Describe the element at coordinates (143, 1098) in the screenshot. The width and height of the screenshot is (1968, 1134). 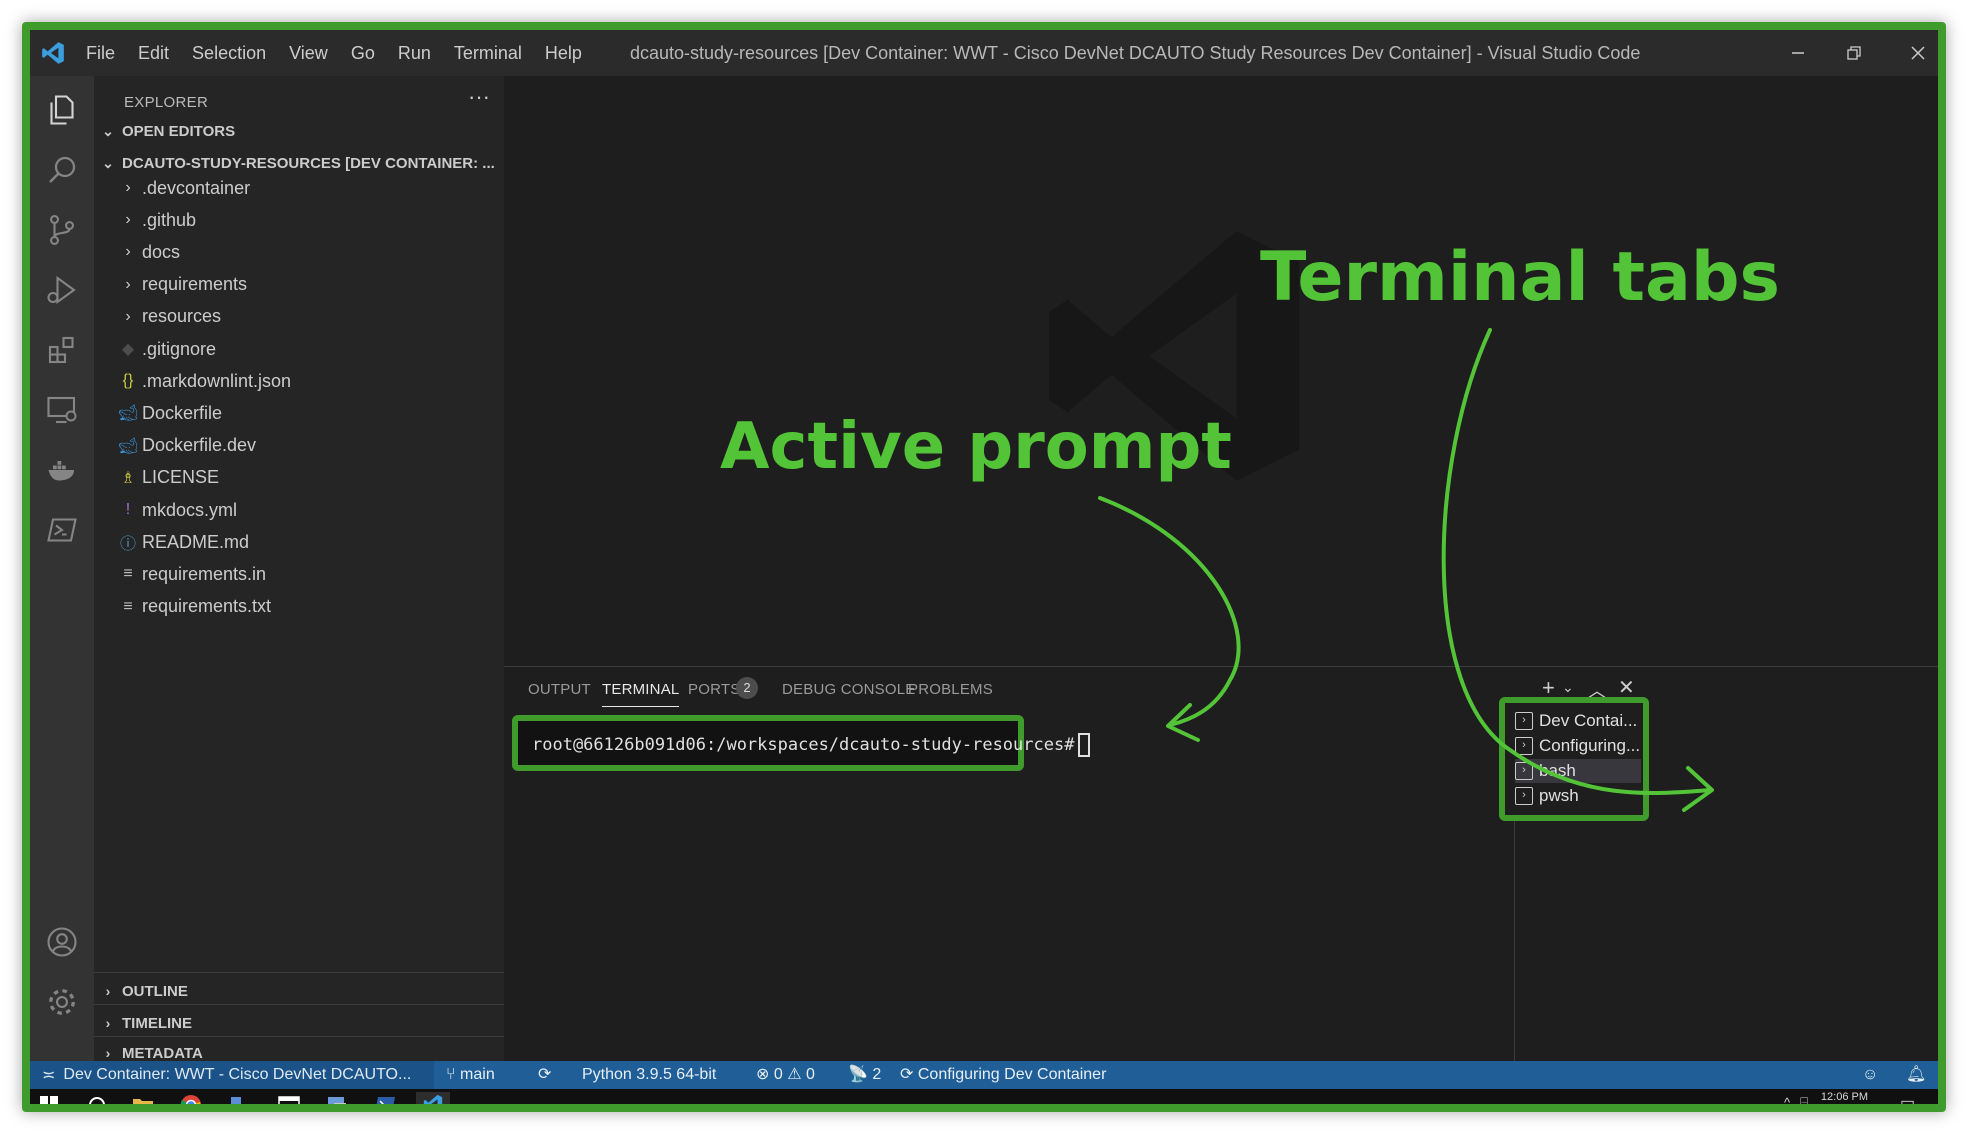
I see `file-explorer-icon` at that location.